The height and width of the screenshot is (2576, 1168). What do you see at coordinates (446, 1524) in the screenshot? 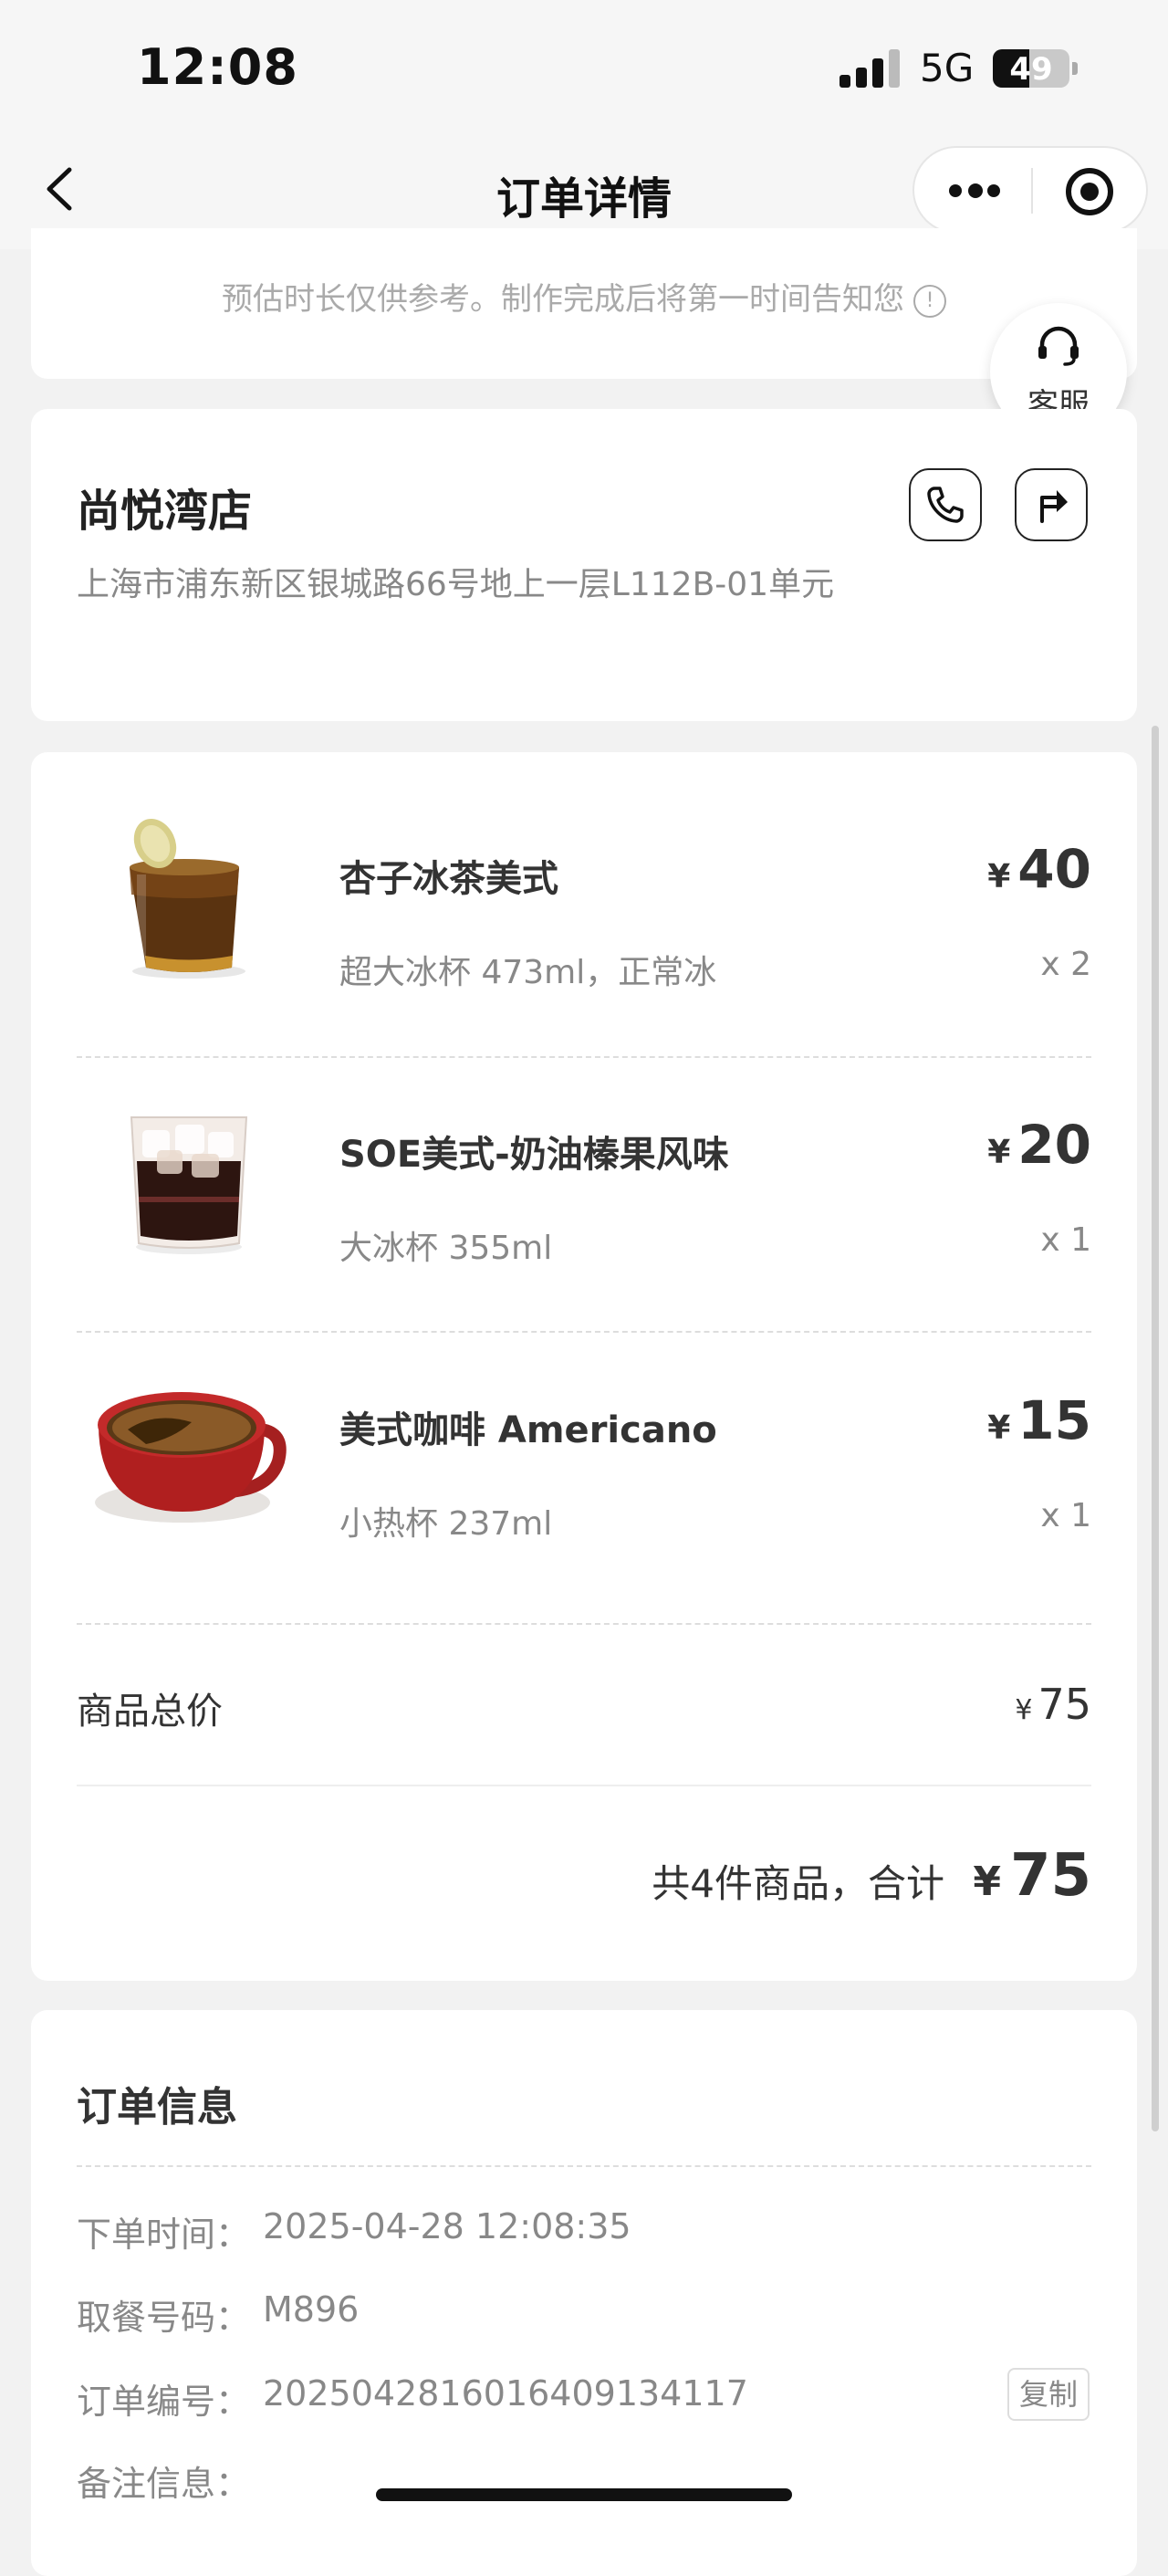
I see `item-spec: 小热杯 237ml` at bounding box center [446, 1524].